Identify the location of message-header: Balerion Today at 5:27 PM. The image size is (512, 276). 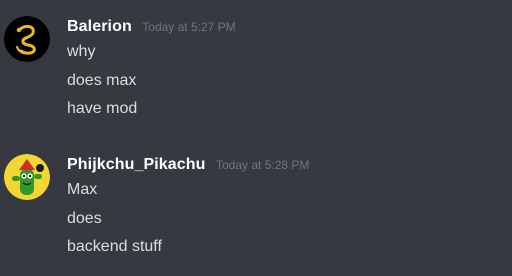
(151, 27).